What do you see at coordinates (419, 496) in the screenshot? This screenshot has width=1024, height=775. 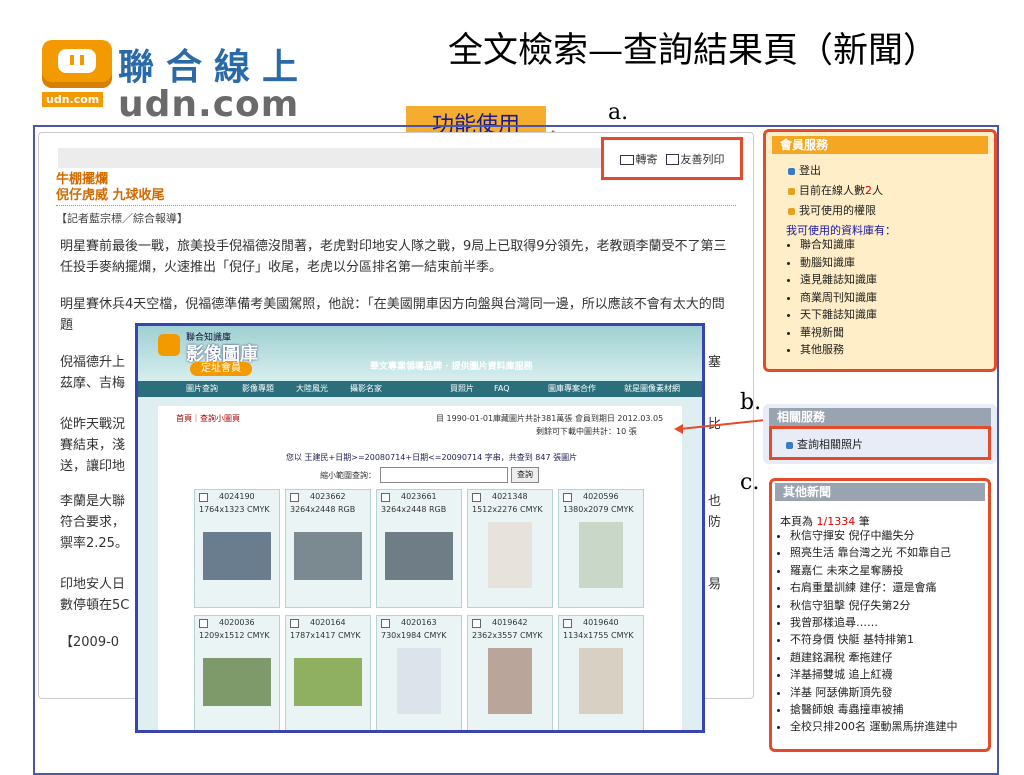 I see `thumbnail-id: 4023661` at bounding box center [419, 496].